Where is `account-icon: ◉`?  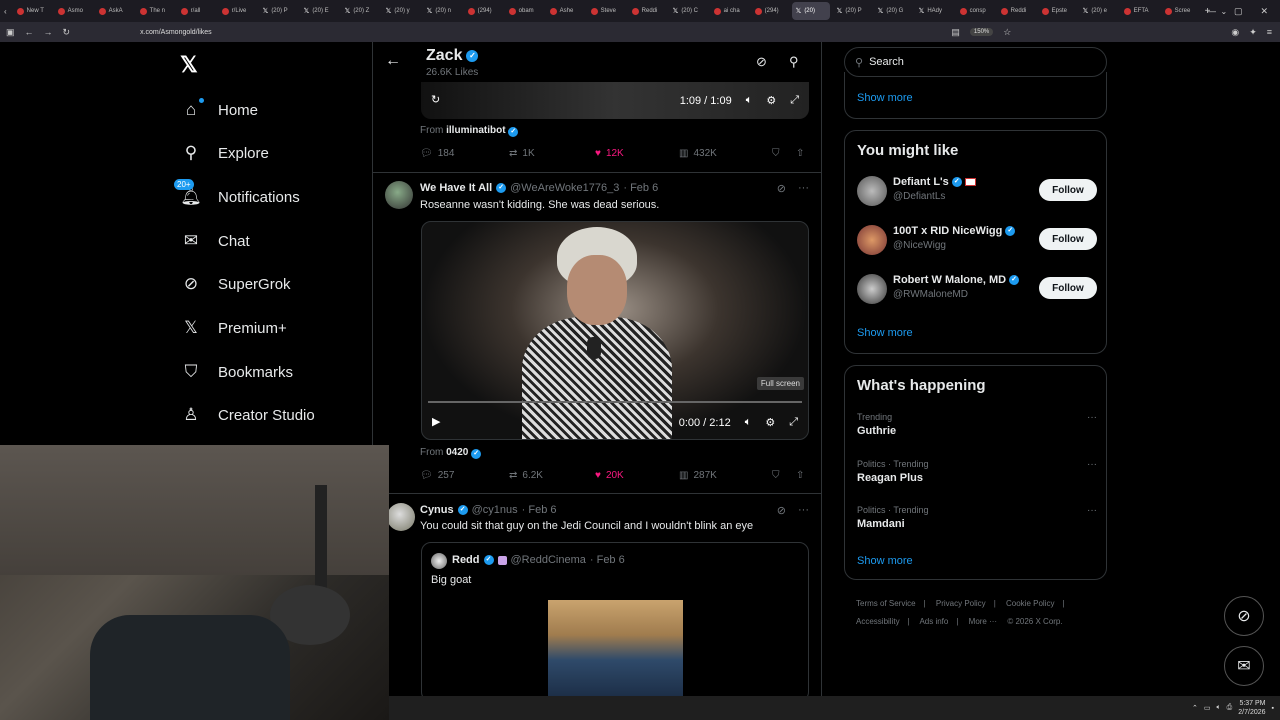 account-icon: ◉ is located at coordinates (1235, 32).